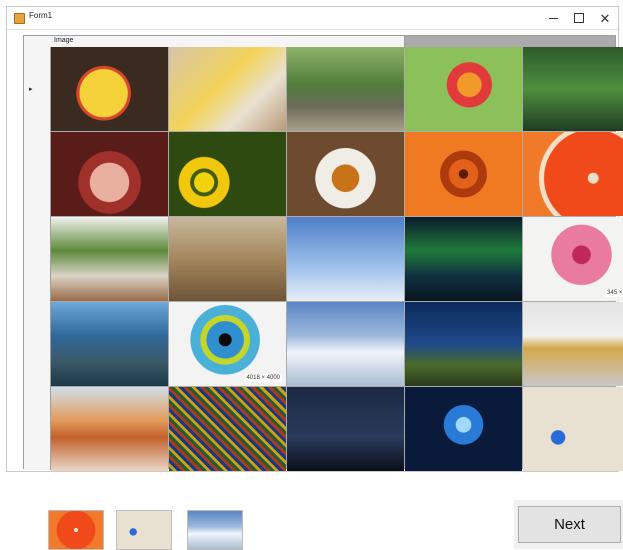 This screenshot has height=550, width=623. What do you see at coordinates (109, 344) in the screenshot?
I see `cell-hand-lens` at bounding box center [109, 344].